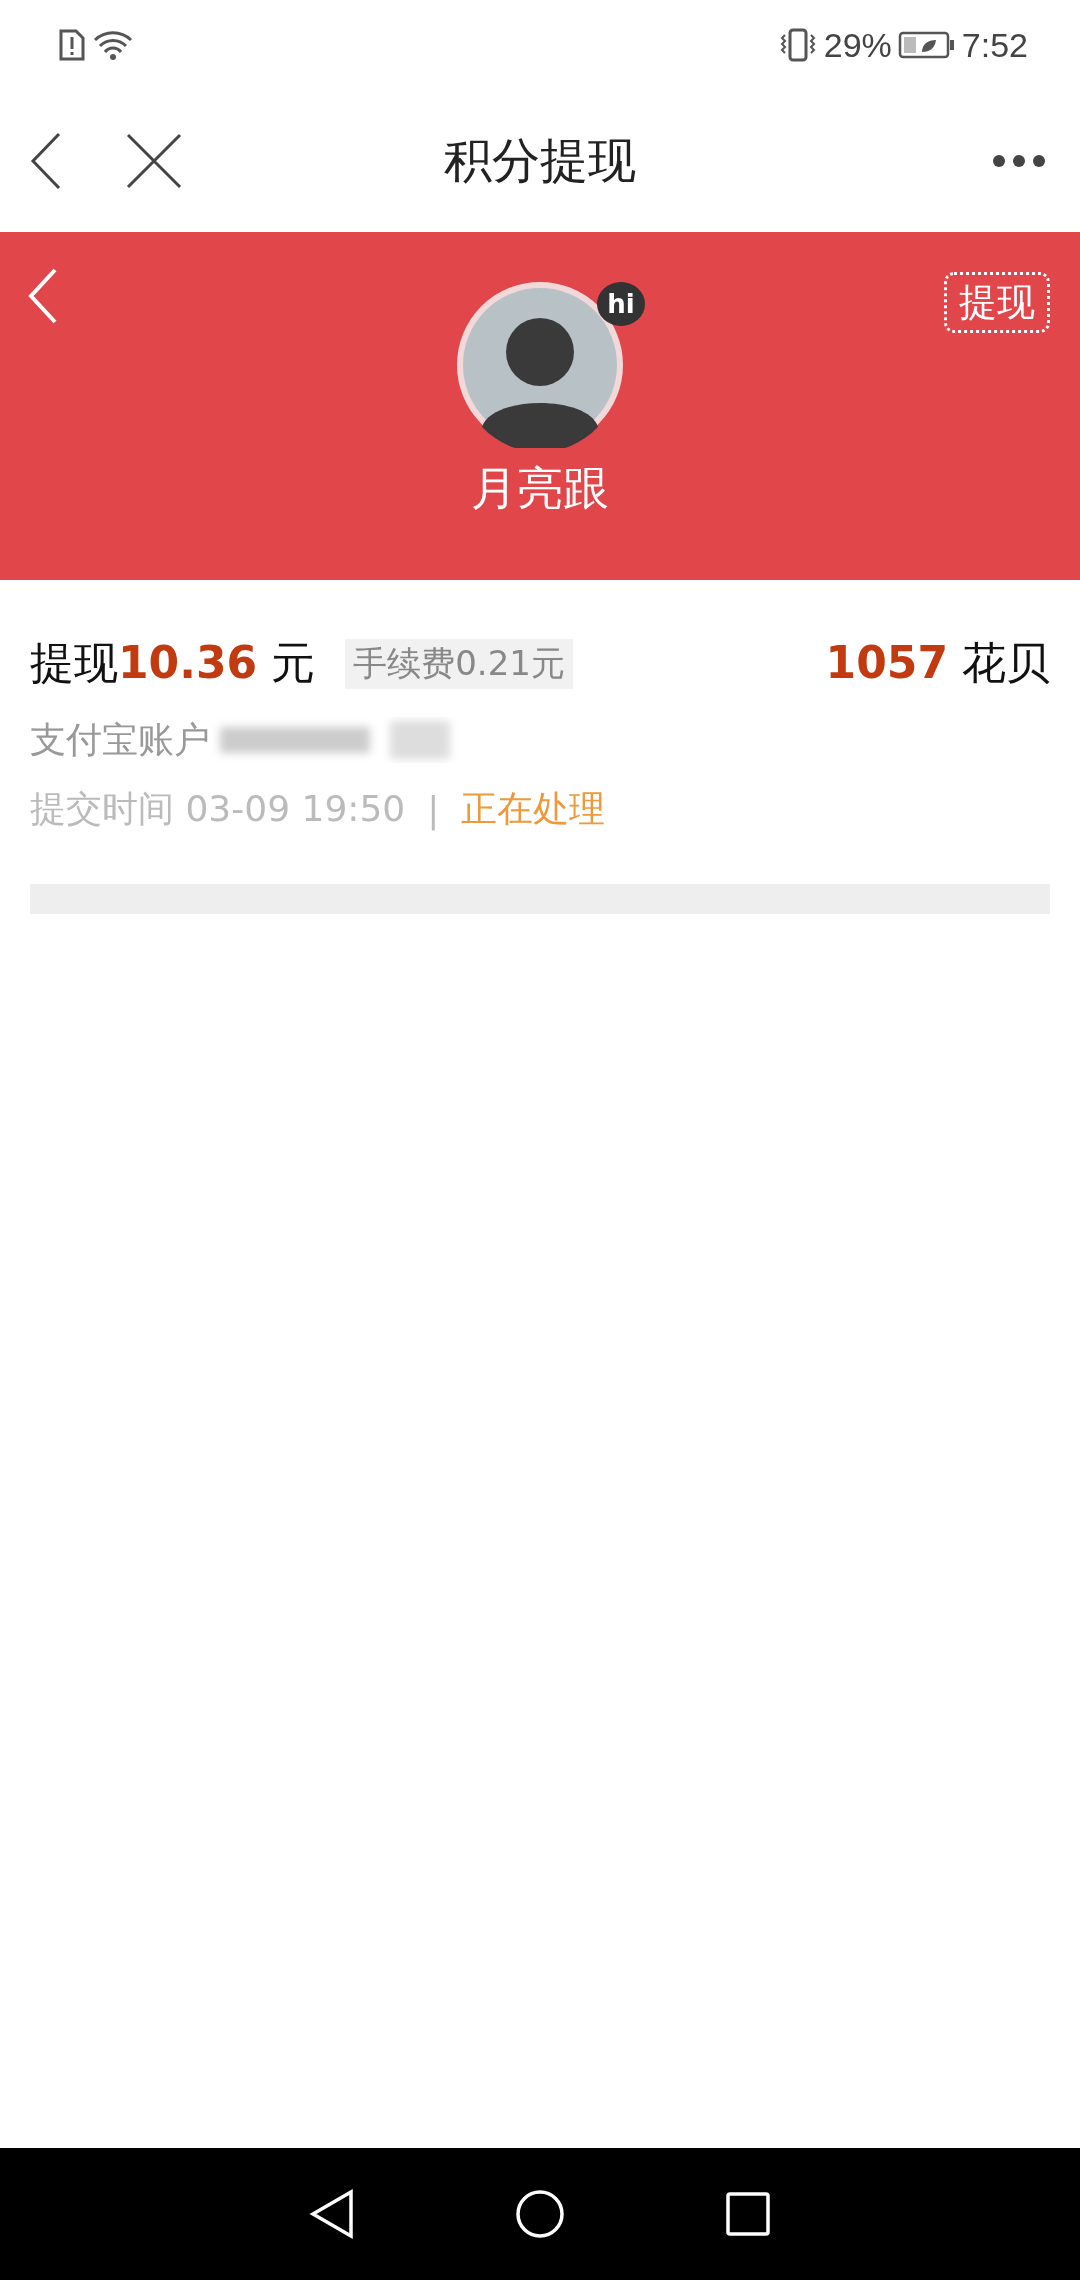  I want to click on hi-badge: hi, so click(621, 304).